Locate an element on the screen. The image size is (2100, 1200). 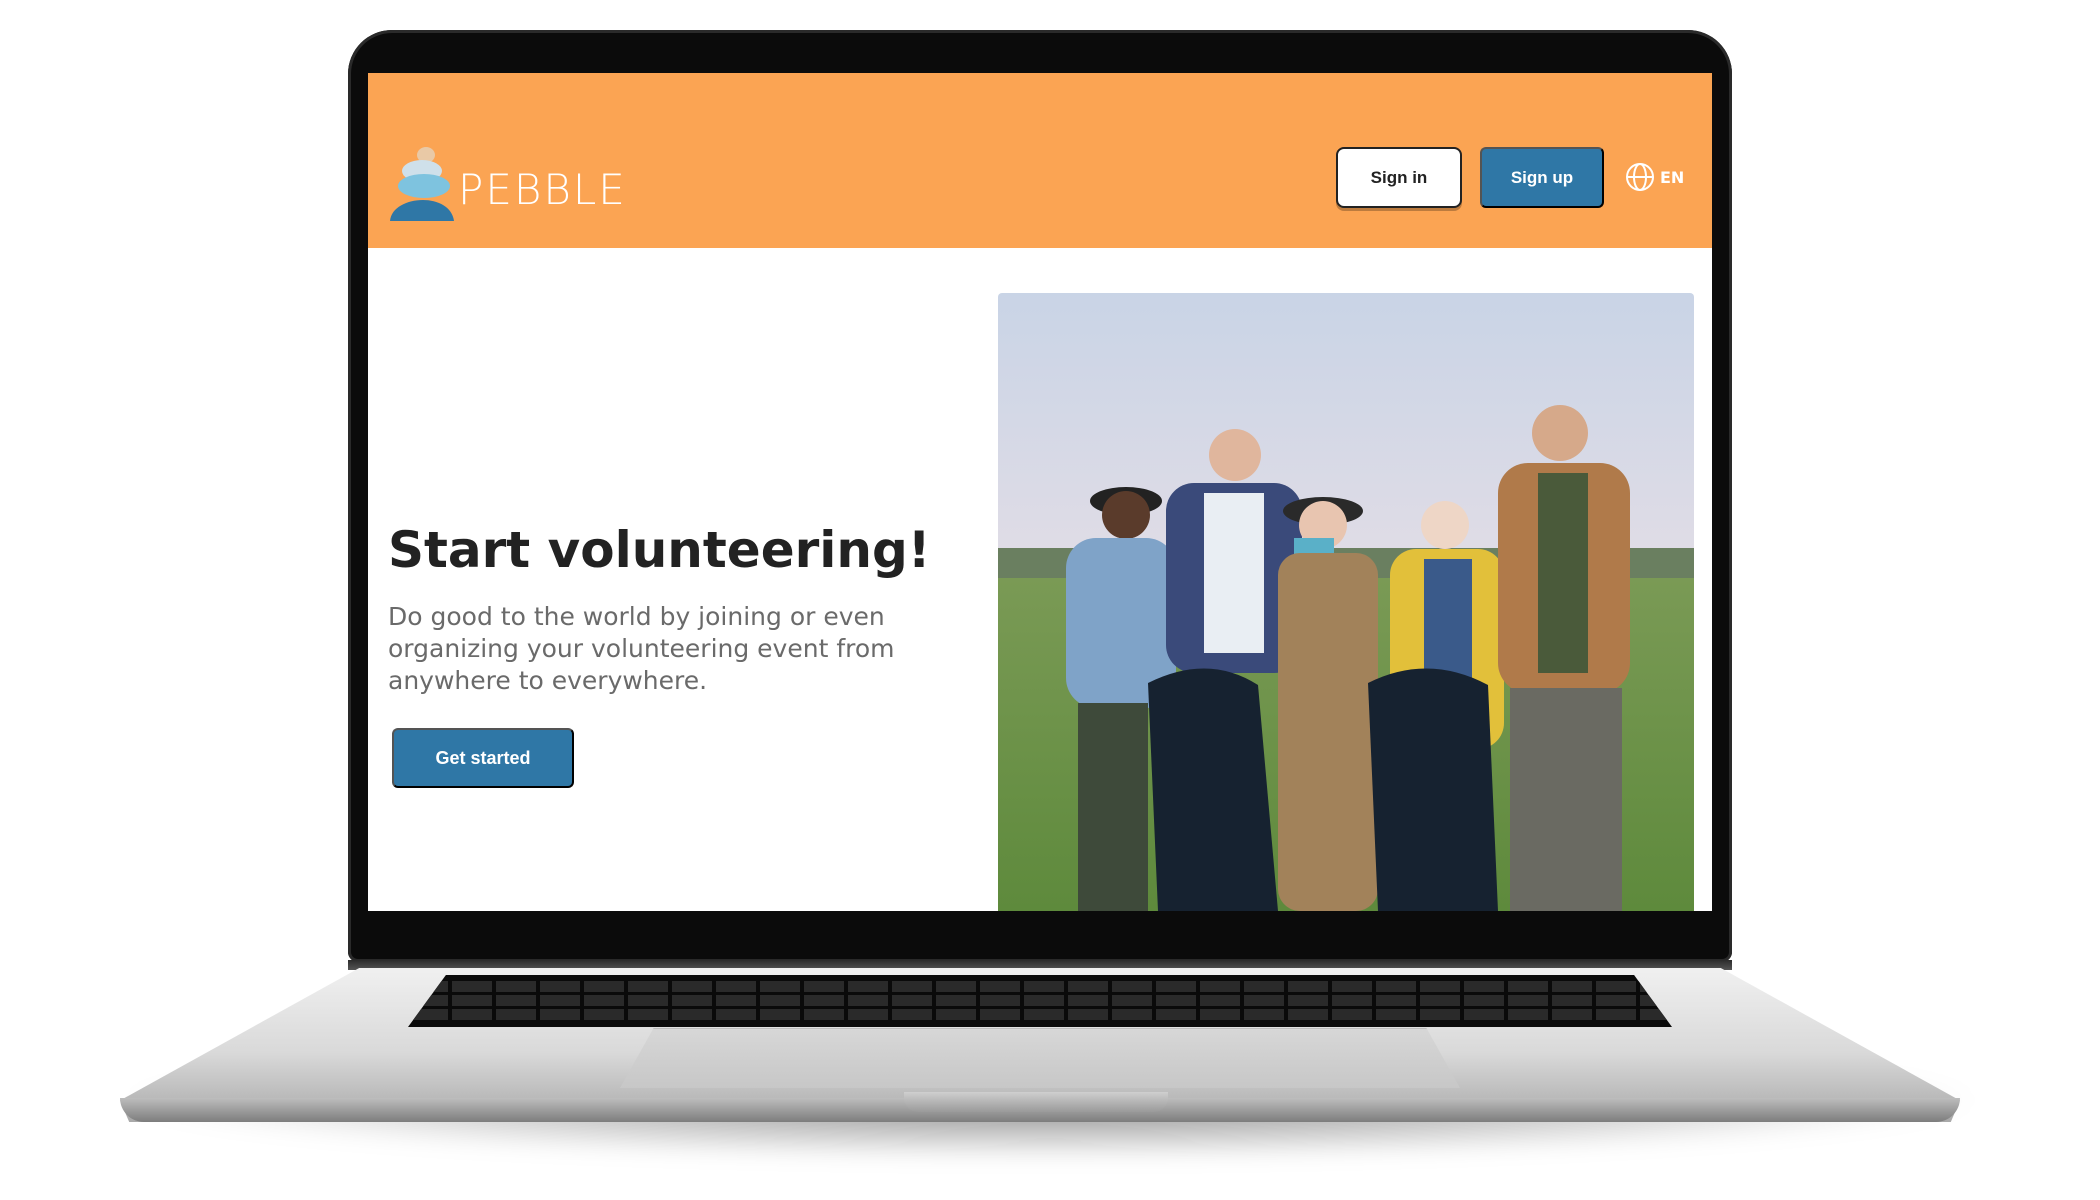
top-navbar: PEBBLE Sign in Sign up EN is located at coordinates (1040, 160).